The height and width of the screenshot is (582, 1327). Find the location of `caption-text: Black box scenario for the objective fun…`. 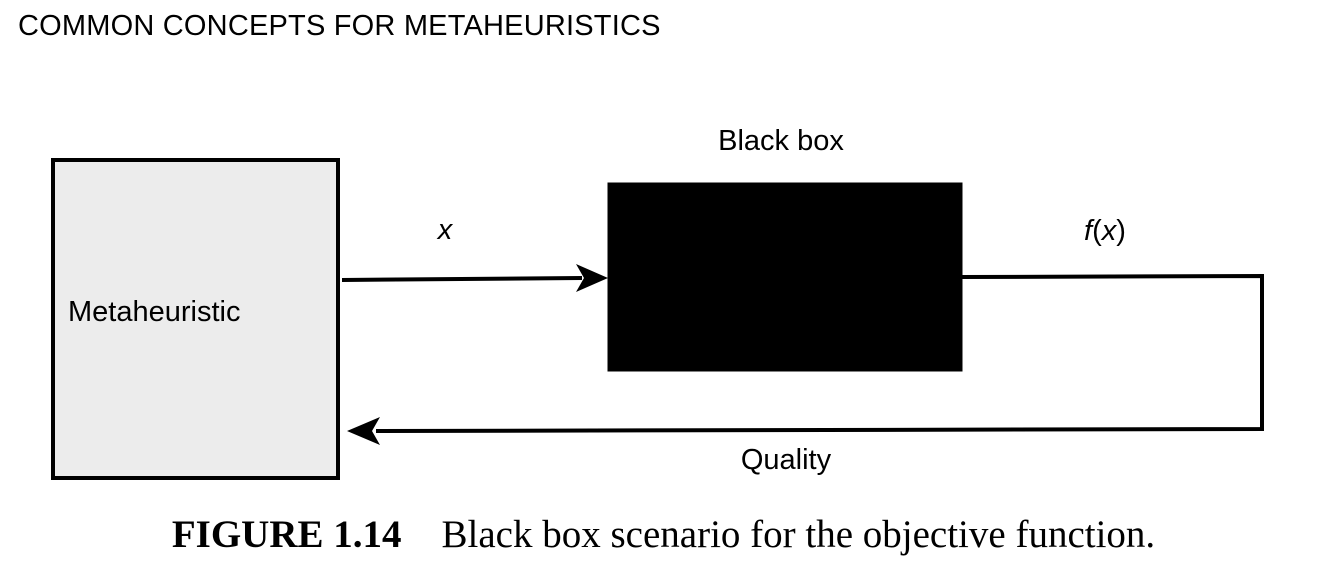

caption-text: Black box scenario for the objective fun… is located at coordinates (798, 534).